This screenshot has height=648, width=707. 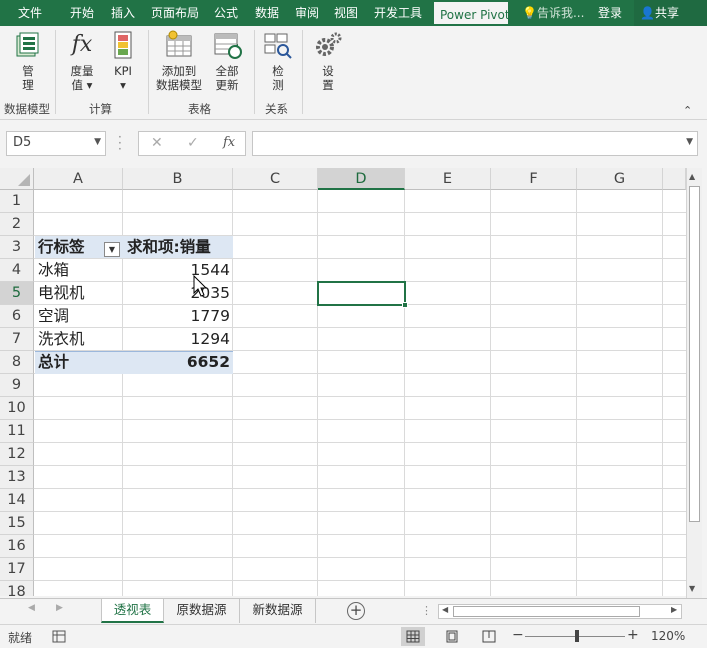 What do you see at coordinates (17, 362) in the screenshot?
I see `row-header-8: 8` at bounding box center [17, 362].